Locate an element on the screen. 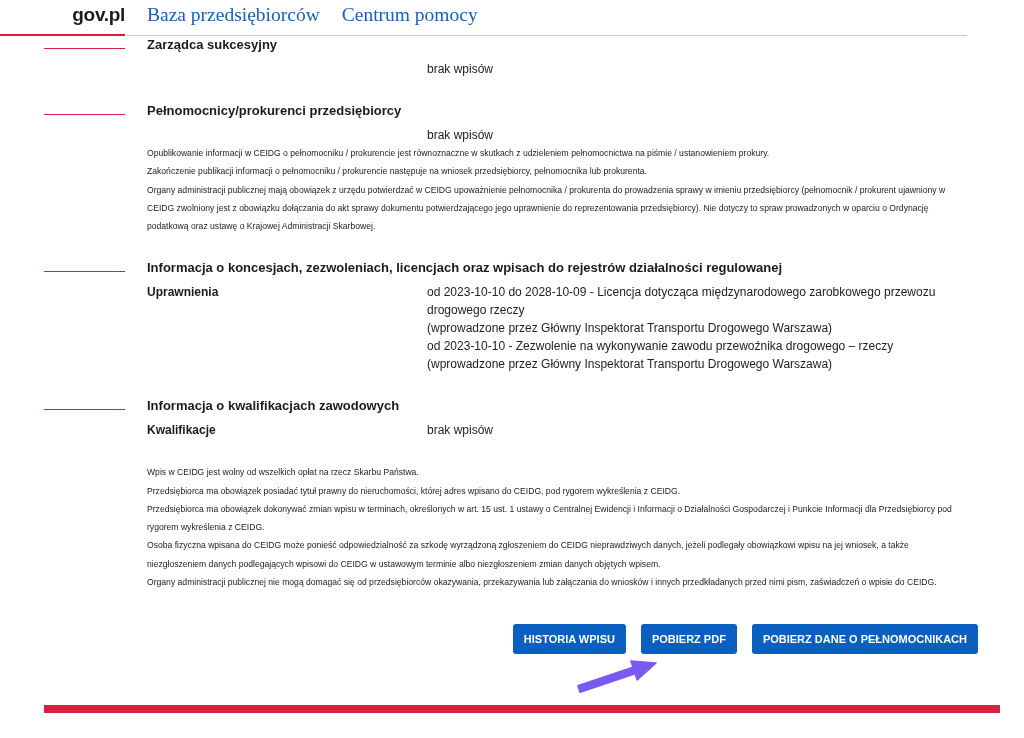 The width and height of the screenshot is (1024, 738). action-button: POBIERZ DANE O PEŁNOMOCNIKACH is located at coordinates (864, 639).